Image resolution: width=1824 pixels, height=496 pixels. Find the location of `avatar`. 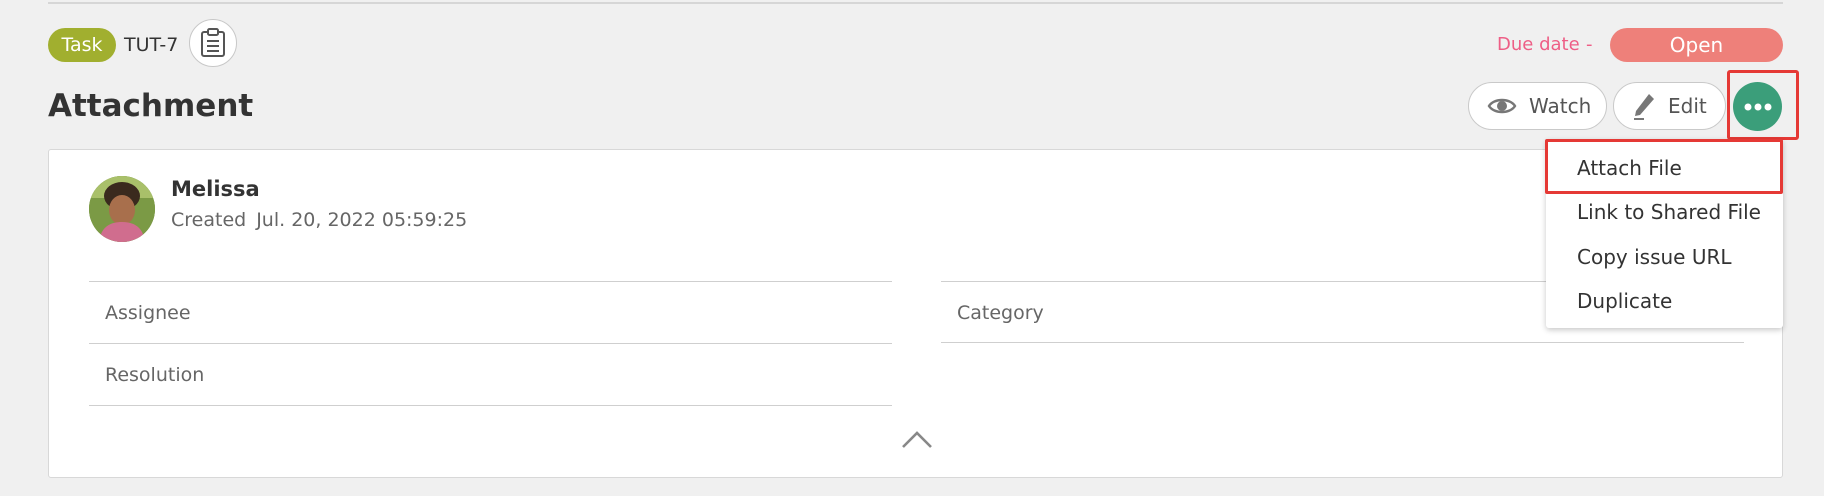

avatar is located at coordinates (122, 209).